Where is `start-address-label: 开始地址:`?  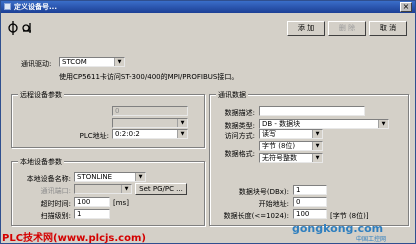 start-address-label: 开始地址: is located at coordinates (273, 204).